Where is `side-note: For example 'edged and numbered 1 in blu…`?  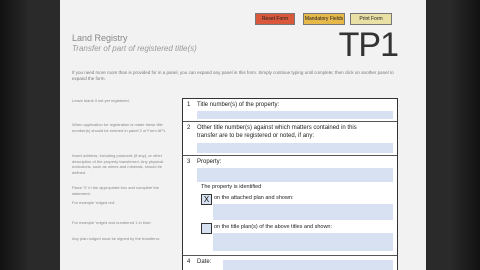
side-note: For example 'edged and numbered 1 in blu… is located at coordinates (112, 222).